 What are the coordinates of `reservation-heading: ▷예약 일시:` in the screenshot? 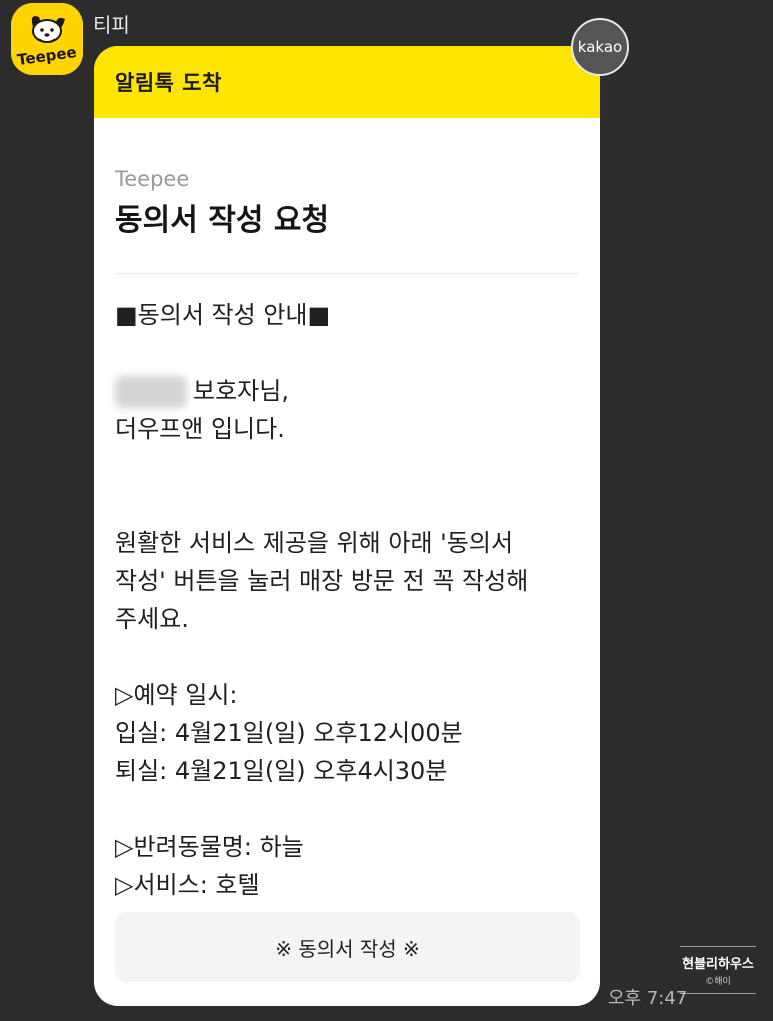 It's located at (176, 695).